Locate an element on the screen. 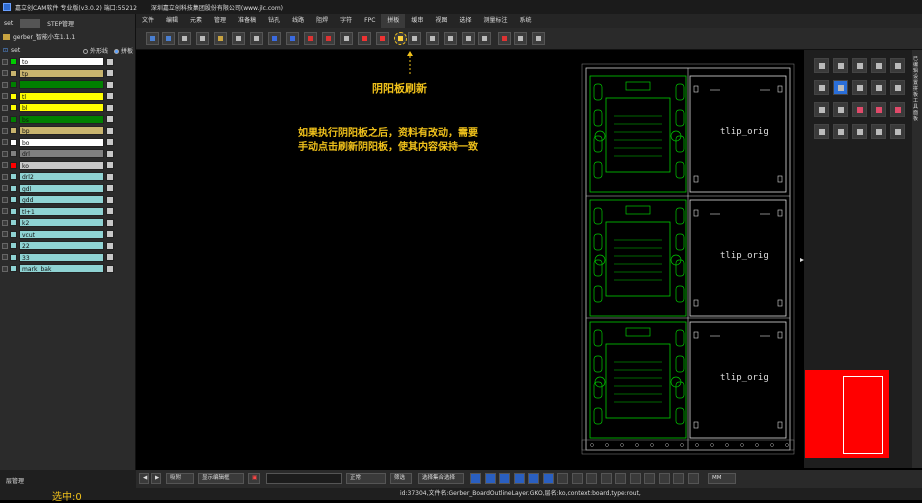 The image size is (922, 503). menu-item: 阻焊 is located at coordinates (322, 21).